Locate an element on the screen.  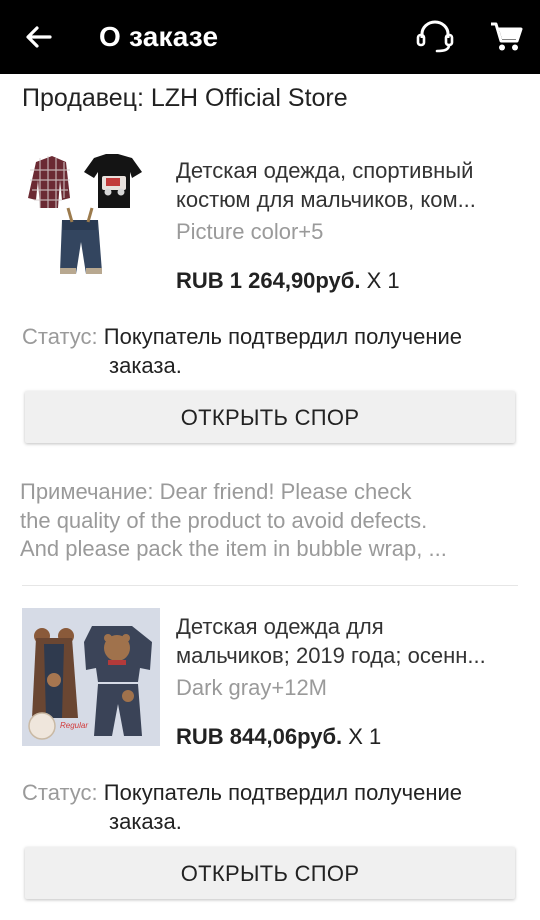
product-price: RUB 1 264,90руб. X 1 is located at coordinates (288, 281).